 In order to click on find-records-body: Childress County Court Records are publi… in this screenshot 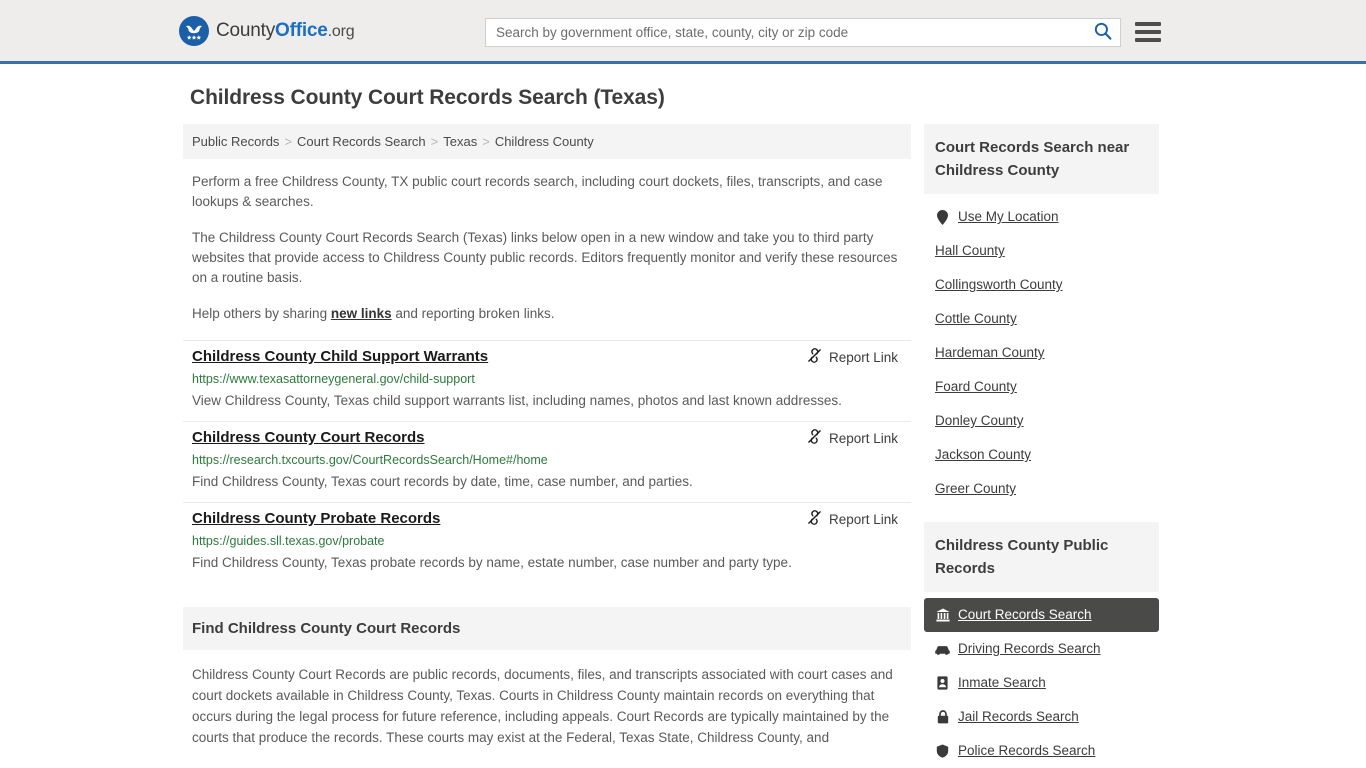, I will do `click(542, 706)`.